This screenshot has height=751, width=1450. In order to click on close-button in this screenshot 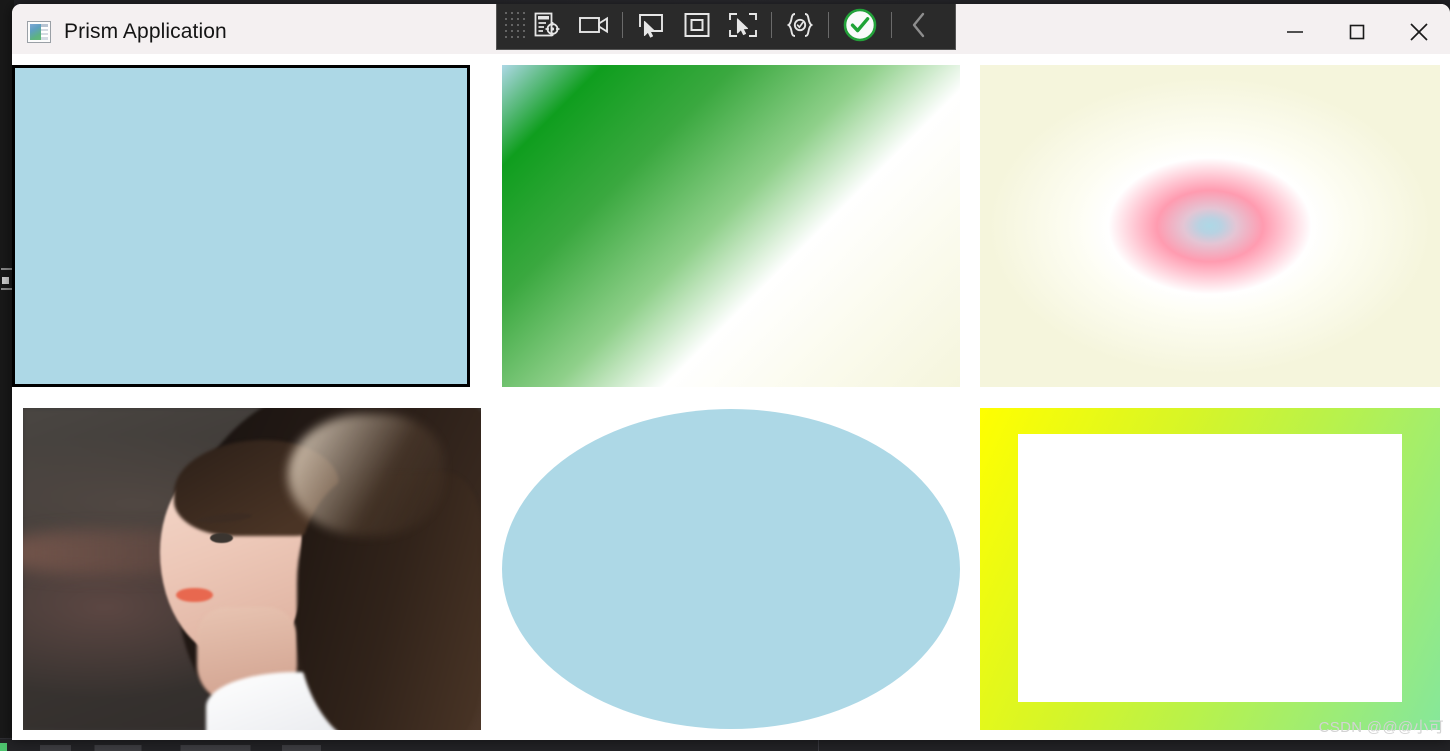, I will do `click(1419, 32)`.